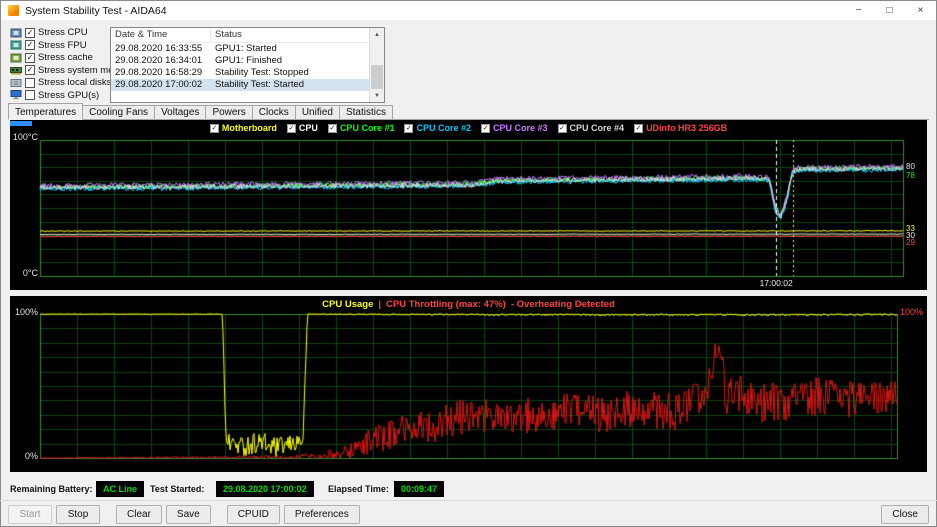  What do you see at coordinates (468, 500) in the screenshot?
I see `button-bar-separator` at bounding box center [468, 500].